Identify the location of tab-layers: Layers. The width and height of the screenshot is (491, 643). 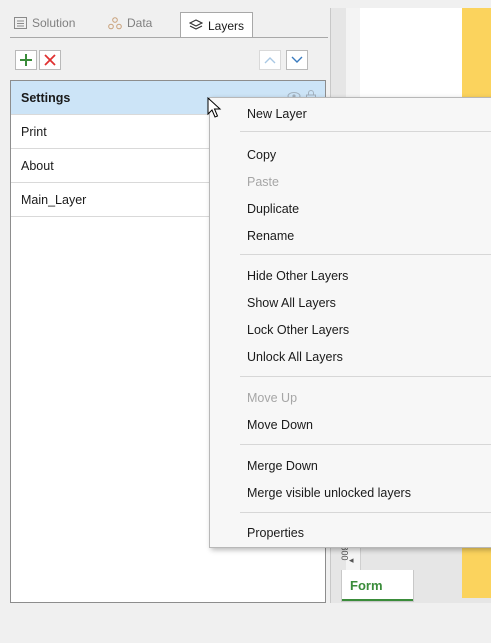
(217, 25).